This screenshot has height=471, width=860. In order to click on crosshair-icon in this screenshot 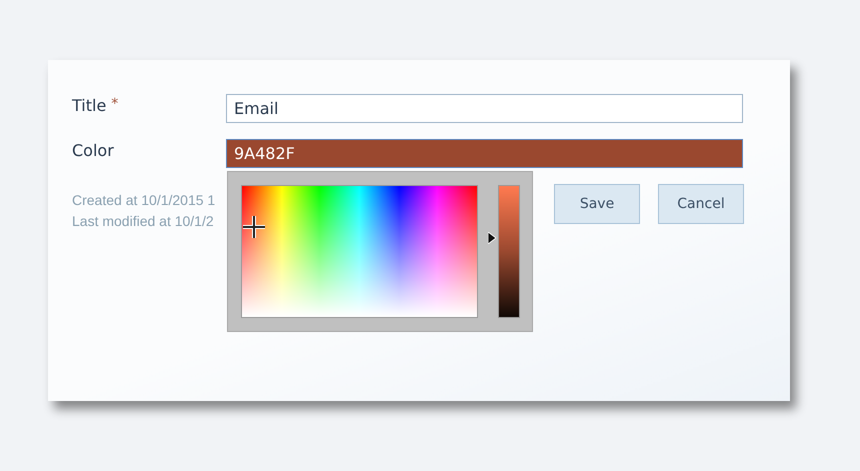, I will do `click(254, 227)`.